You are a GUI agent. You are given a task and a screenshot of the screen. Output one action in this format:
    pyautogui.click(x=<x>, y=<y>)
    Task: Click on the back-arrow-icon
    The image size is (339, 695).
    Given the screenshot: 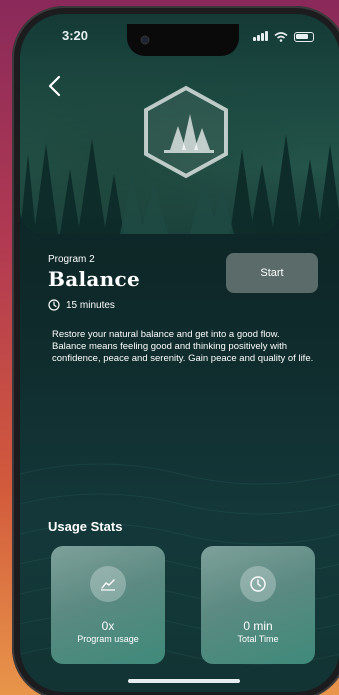 What is the action you would take?
    pyautogui.click(x=56, y=86)
    